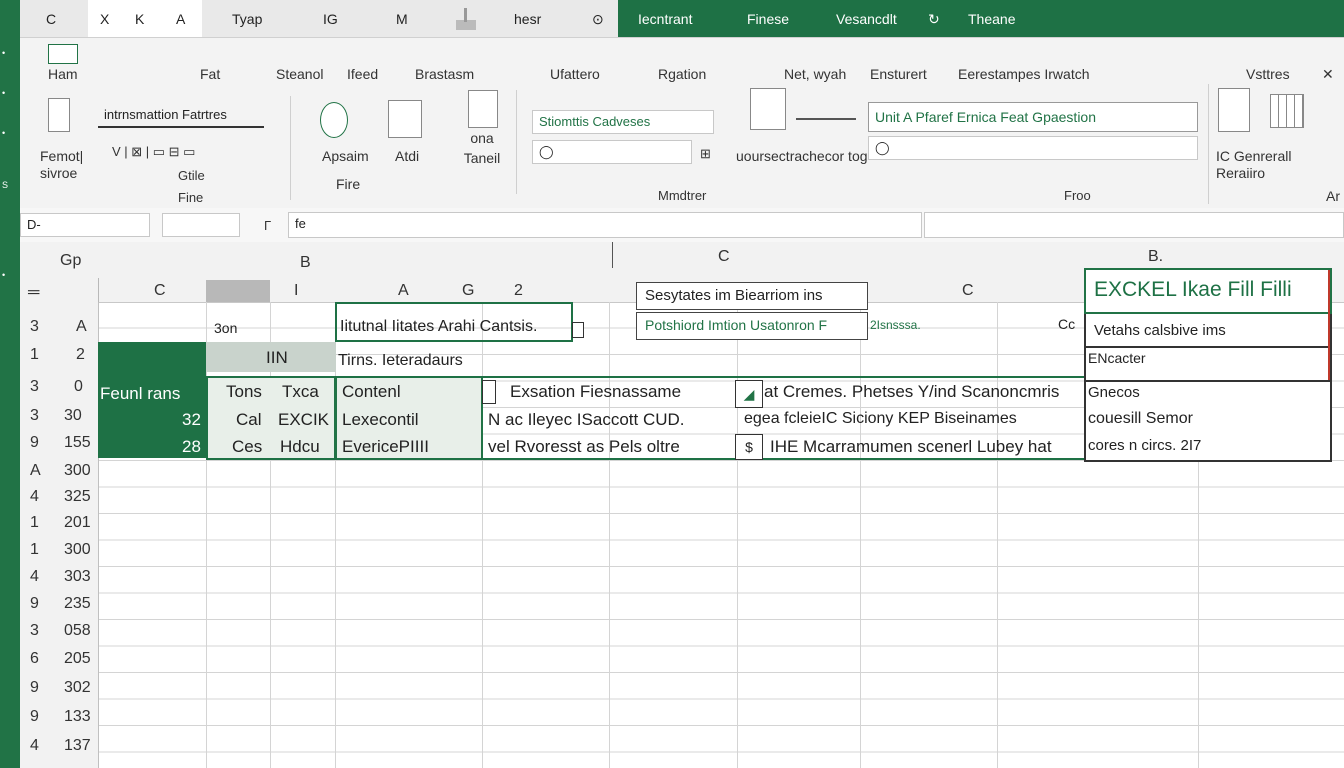 The height and width of the screenshot is (768, 1344). I want to click on col-header-selected, so click(238, 291).